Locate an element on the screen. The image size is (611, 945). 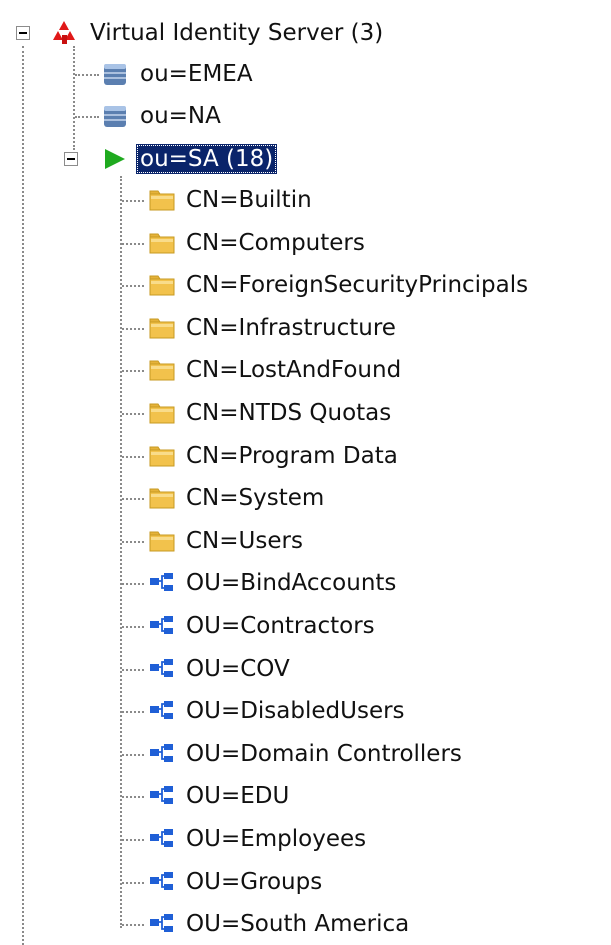
sa-collapse-toggle is located at coordinates (71, 159).